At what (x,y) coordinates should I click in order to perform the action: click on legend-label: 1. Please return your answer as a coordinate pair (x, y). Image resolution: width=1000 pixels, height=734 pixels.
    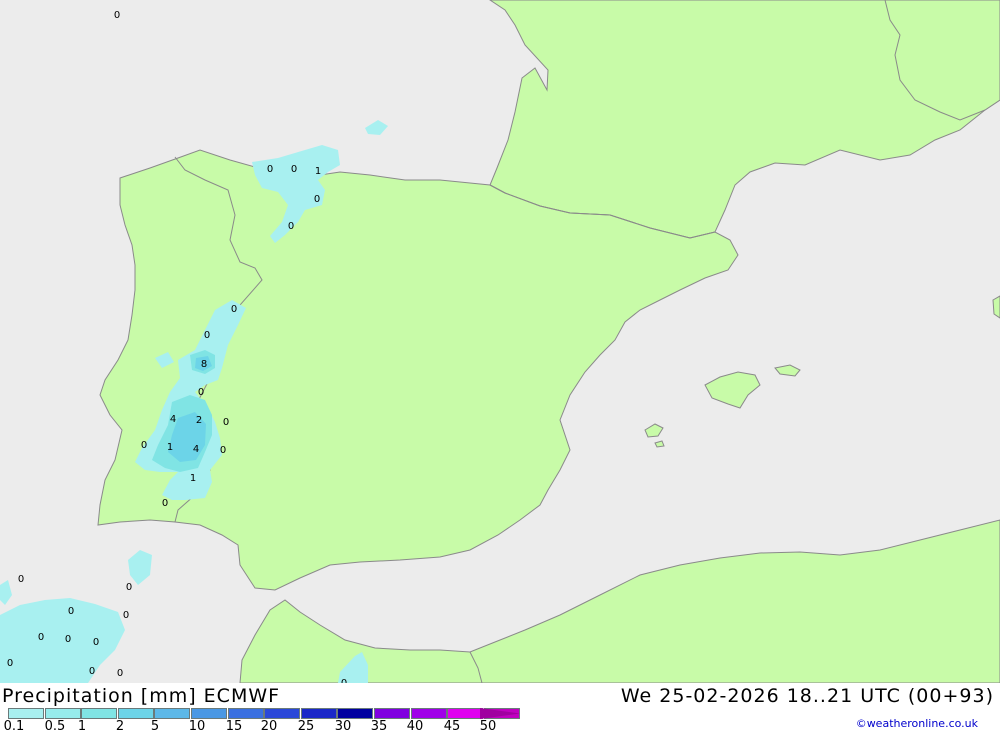
    Looking at the image, I should click on (82, 726).